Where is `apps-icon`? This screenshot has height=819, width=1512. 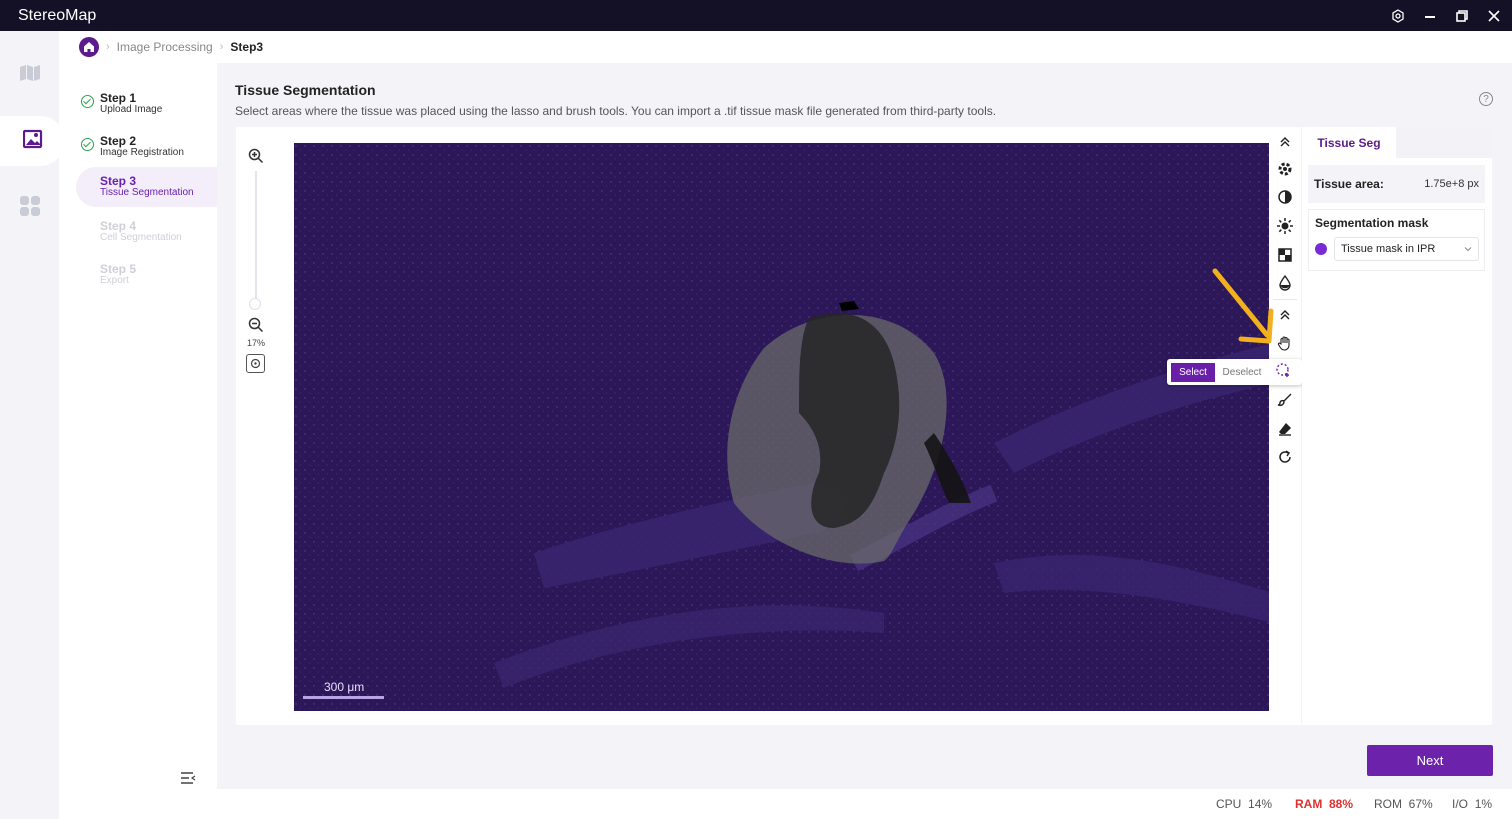 apps-icon is located at coordinates (30, 208).